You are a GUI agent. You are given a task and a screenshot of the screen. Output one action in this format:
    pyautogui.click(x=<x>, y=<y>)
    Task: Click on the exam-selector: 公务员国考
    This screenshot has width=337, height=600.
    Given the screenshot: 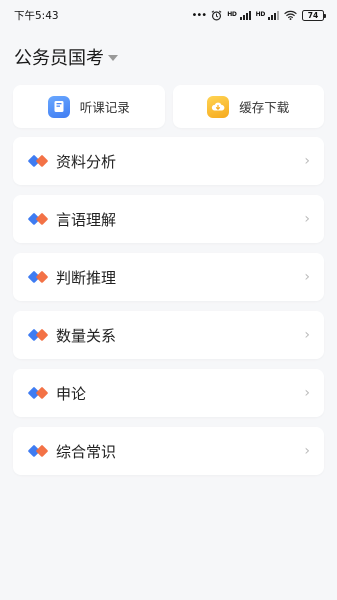 What is the action you would take?
    pyautogui.click(x=168, y=57)
    